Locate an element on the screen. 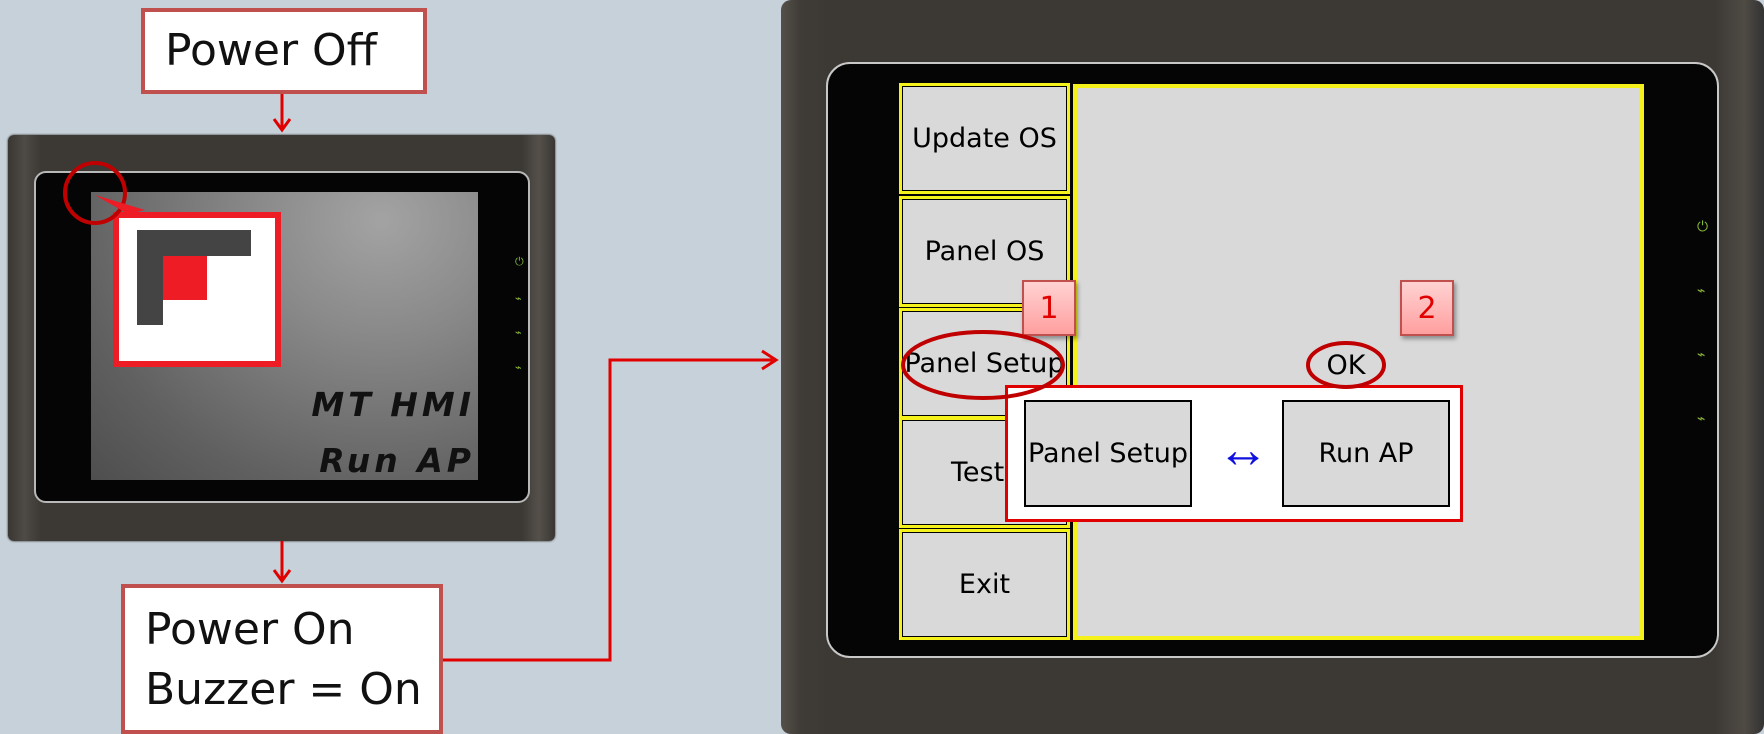 The height and width of the screenshot is (734, 1764). connector-arrow is located at coordinates (608, 510).